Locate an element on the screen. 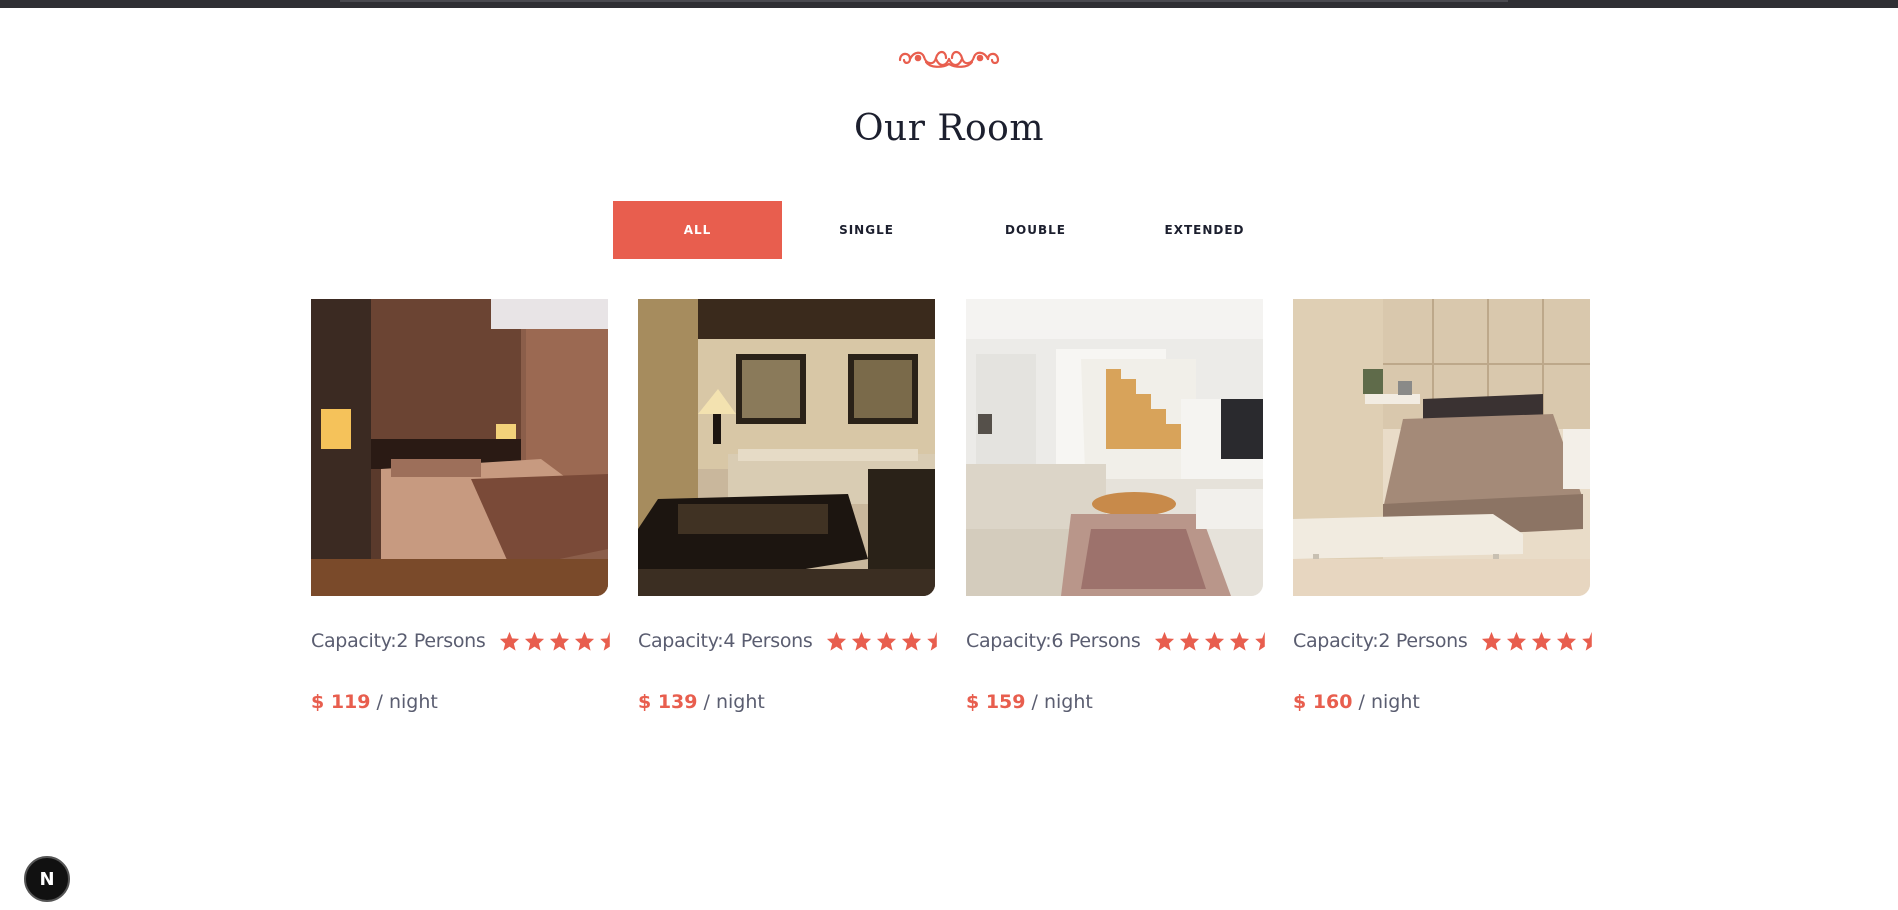  room-card: Capacity:2 Persons $ 160 / night is located at coordinates (1442, 506).